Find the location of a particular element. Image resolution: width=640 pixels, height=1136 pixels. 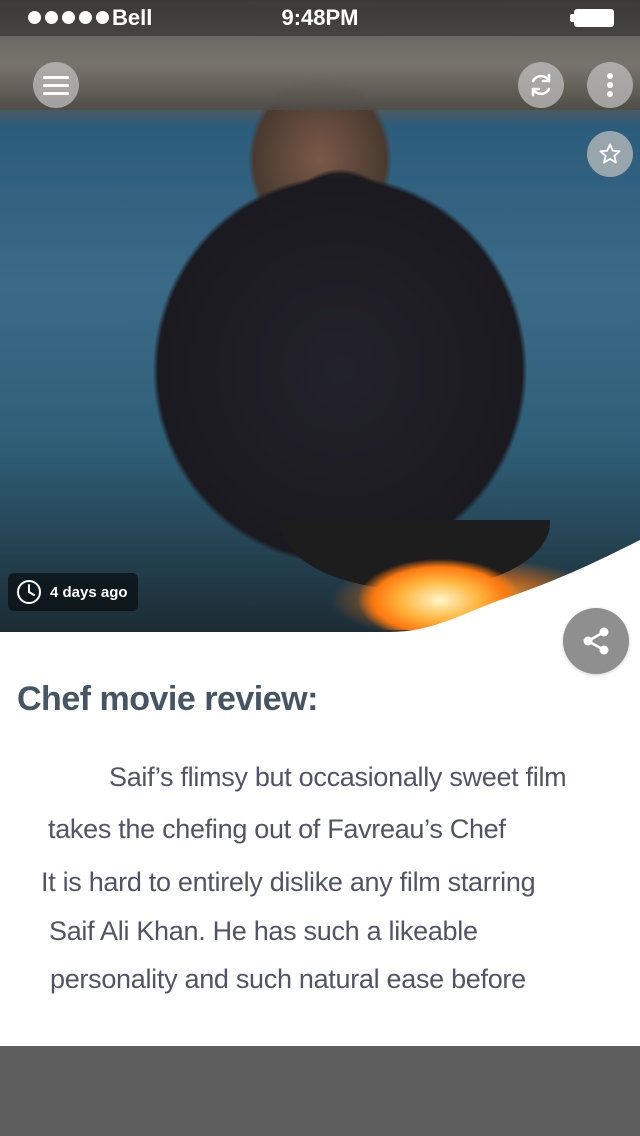

share-button is located at coordinates (596, 641).